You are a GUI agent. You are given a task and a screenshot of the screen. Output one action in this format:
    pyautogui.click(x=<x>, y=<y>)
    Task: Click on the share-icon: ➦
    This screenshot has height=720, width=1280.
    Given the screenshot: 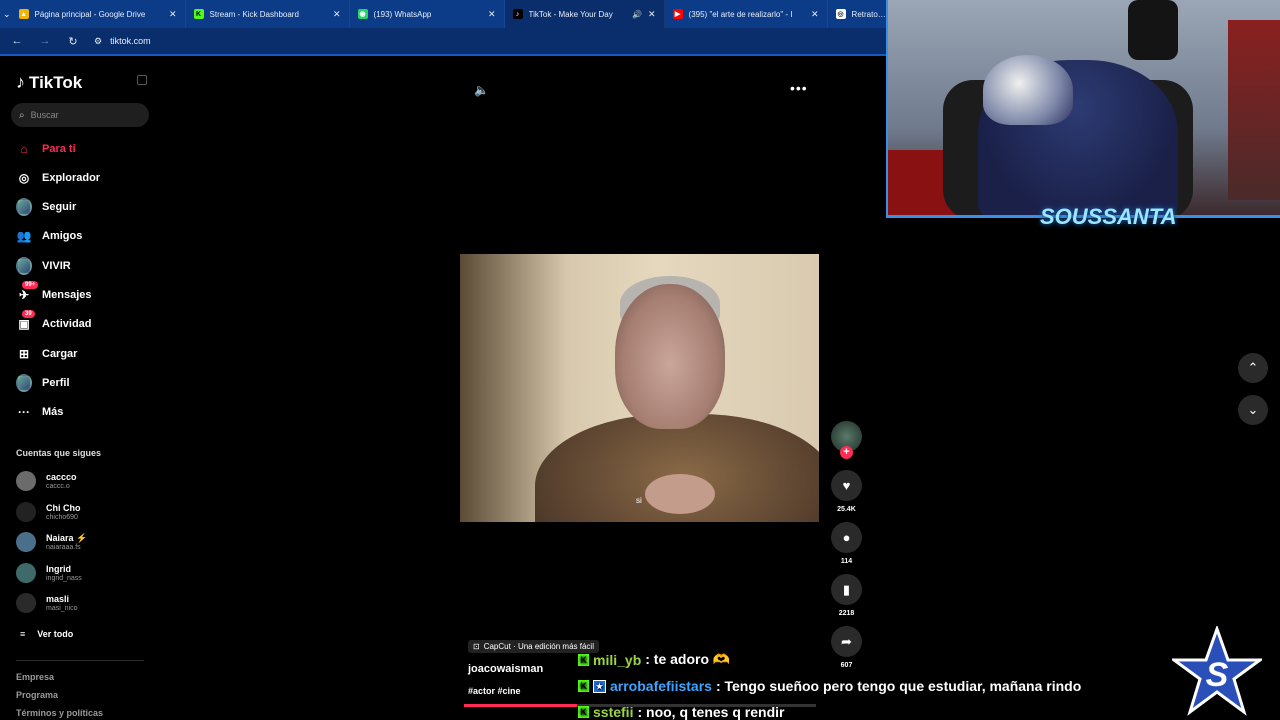 What is the action you would take?
    pyautogui.click(x=846, y=641)
    